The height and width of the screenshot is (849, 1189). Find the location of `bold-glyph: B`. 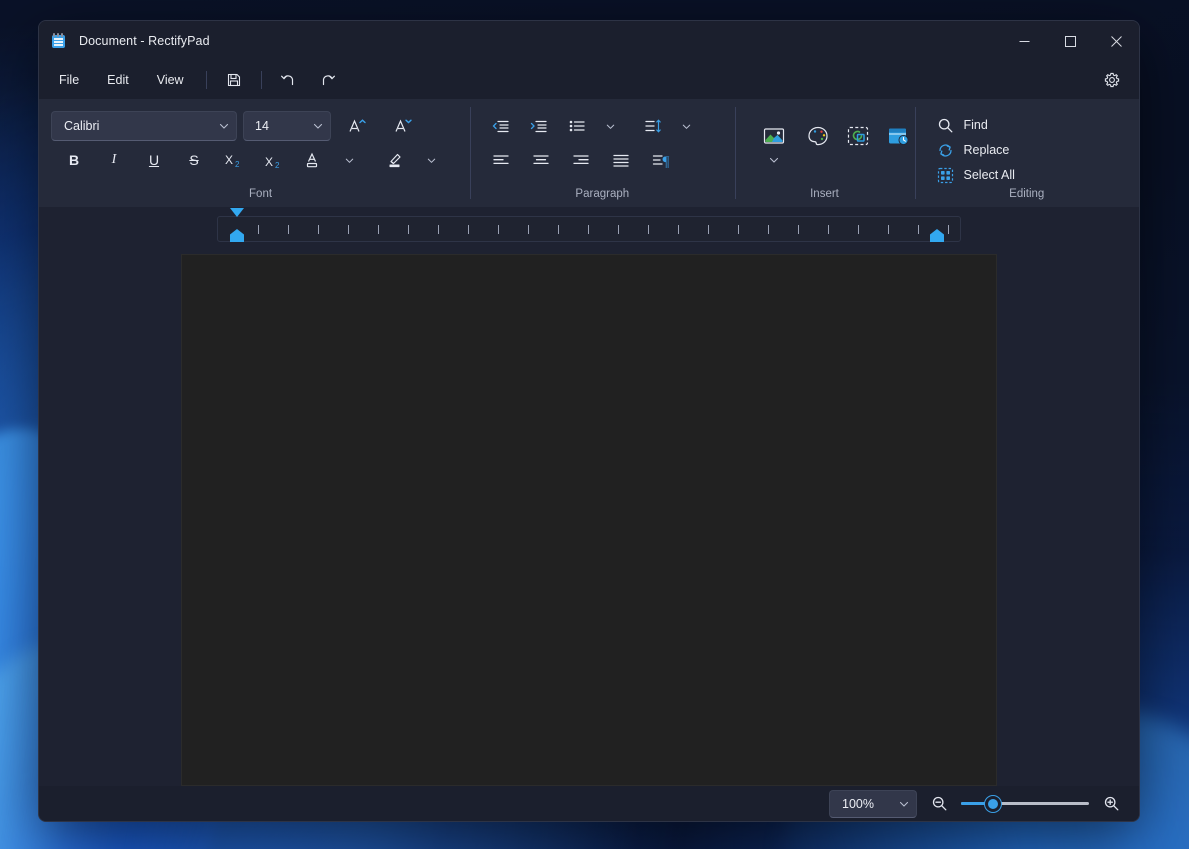

bold-glyph: B is located at coordinates (74, 160).